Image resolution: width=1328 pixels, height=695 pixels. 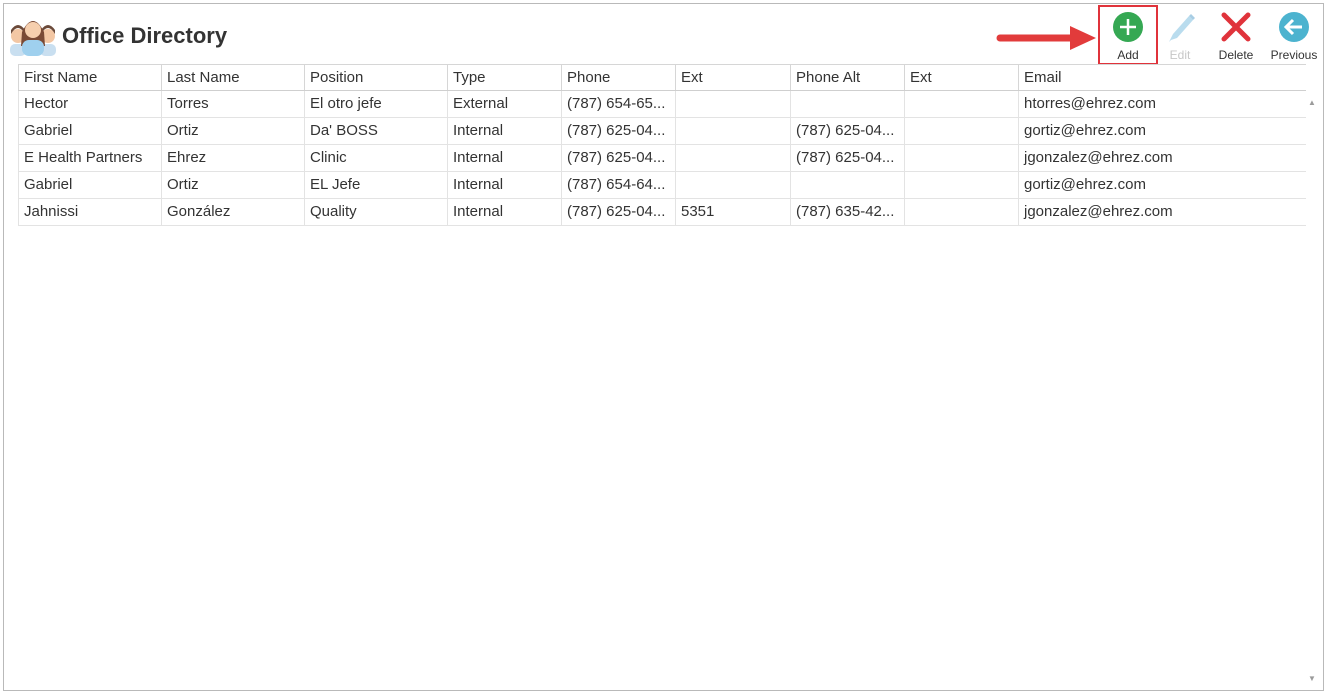 What do you see at coordinates (1128, 55) in the screenshot?
I see `add-label: Add` at bounding box center [1128, 55].